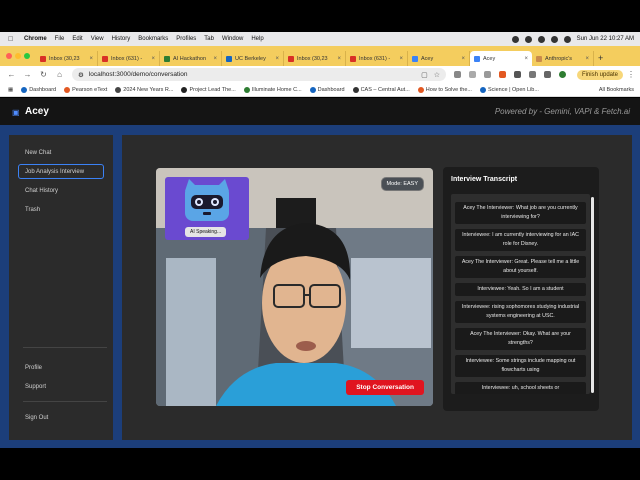  Describe the element at coordinates (312, 58) in the screenshot. I see `tab-label: Inbox (30,23` at that location.